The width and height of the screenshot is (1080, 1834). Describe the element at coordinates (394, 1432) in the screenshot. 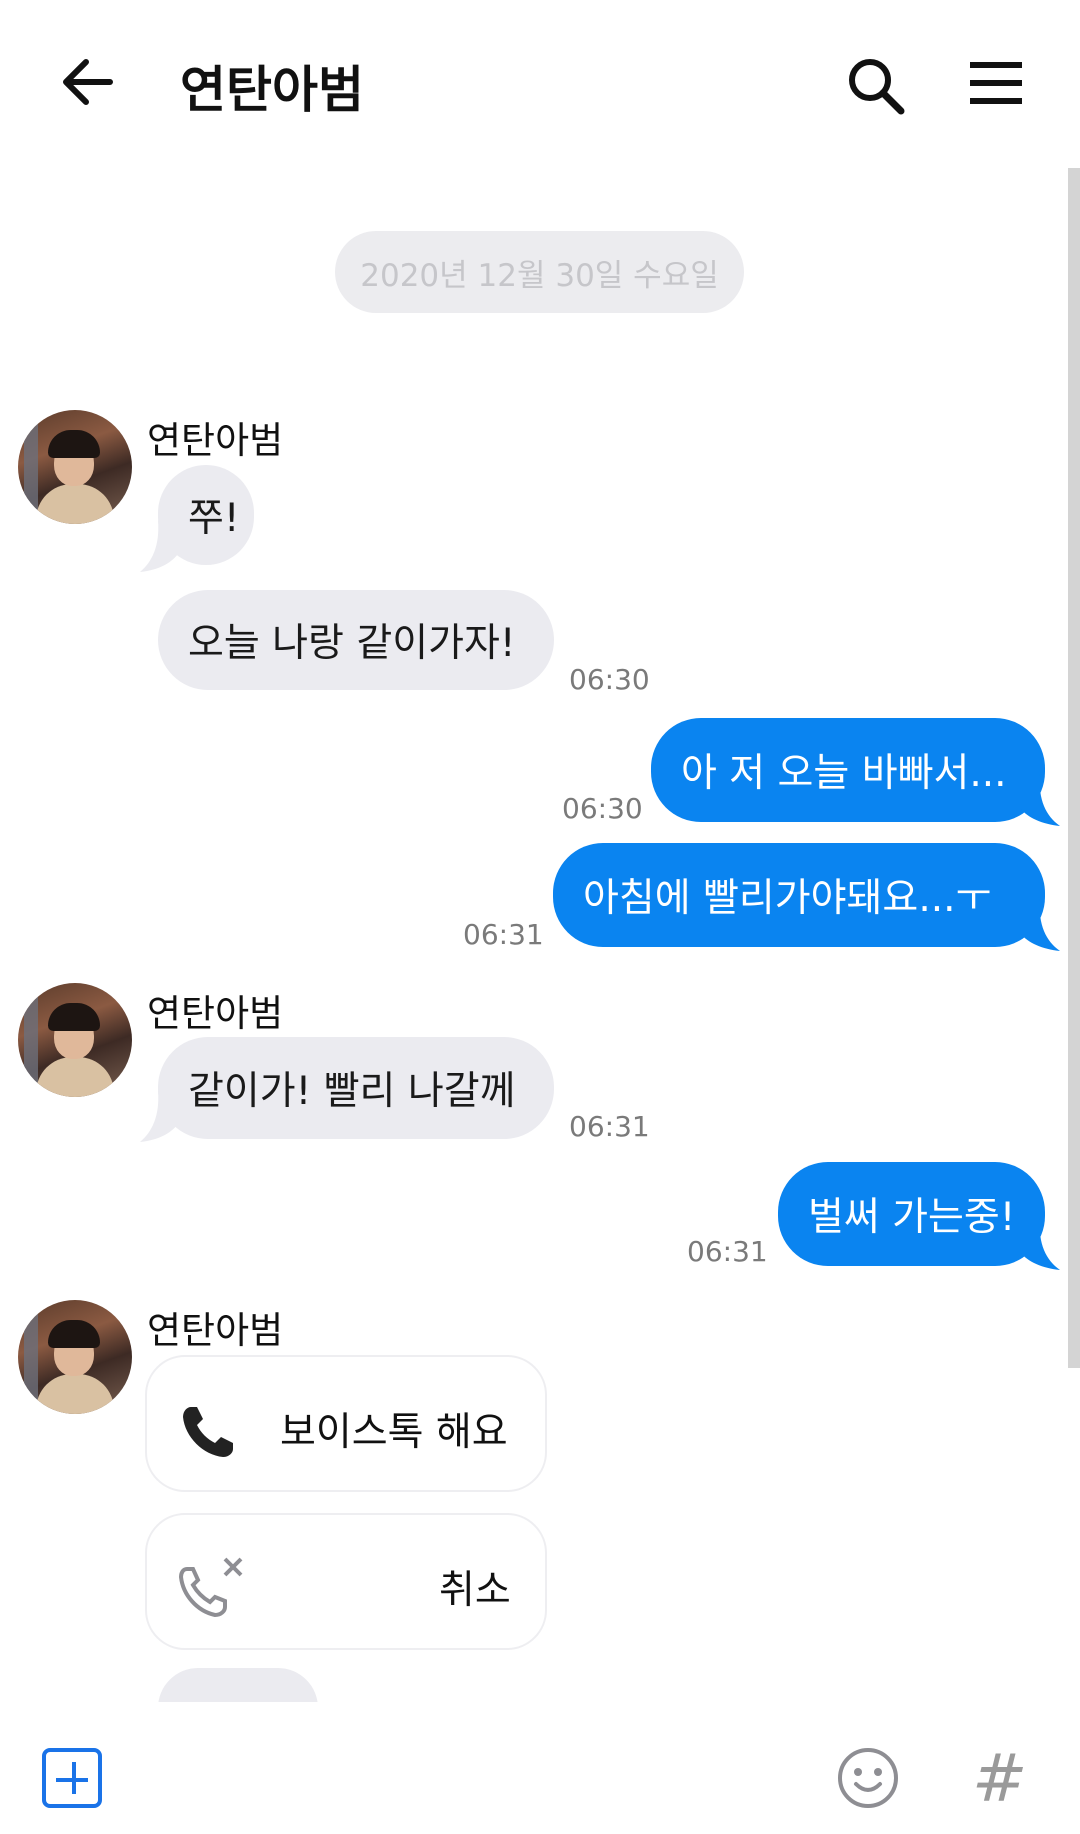

I see `voice-talk-label: 보이스톡 해요` at that location.